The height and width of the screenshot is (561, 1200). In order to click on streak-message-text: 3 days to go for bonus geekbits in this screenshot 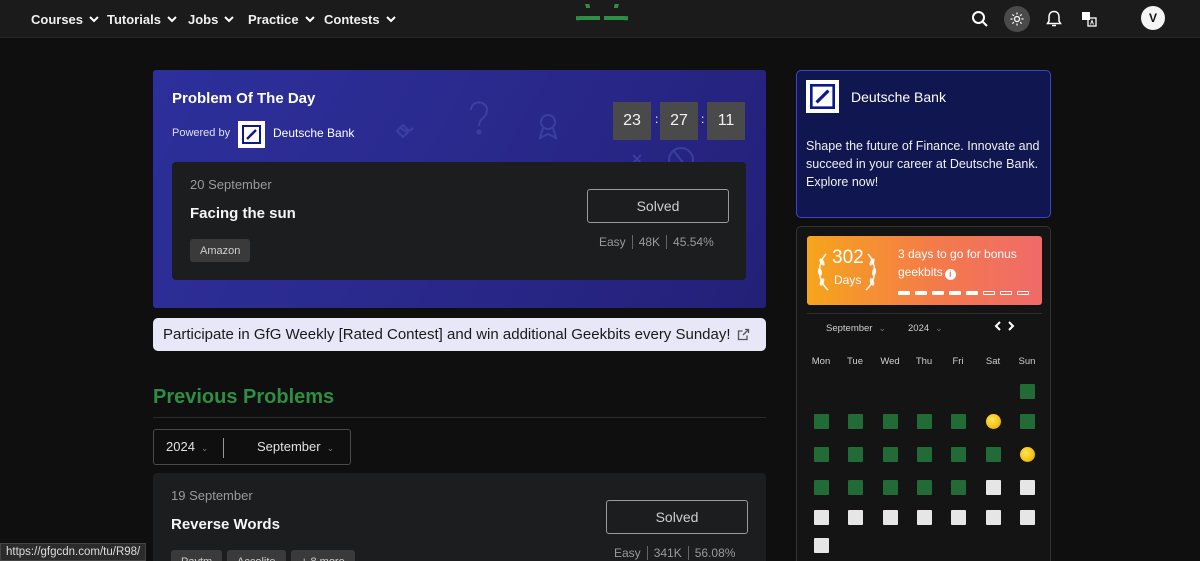, I will do `click(957, 263)`.